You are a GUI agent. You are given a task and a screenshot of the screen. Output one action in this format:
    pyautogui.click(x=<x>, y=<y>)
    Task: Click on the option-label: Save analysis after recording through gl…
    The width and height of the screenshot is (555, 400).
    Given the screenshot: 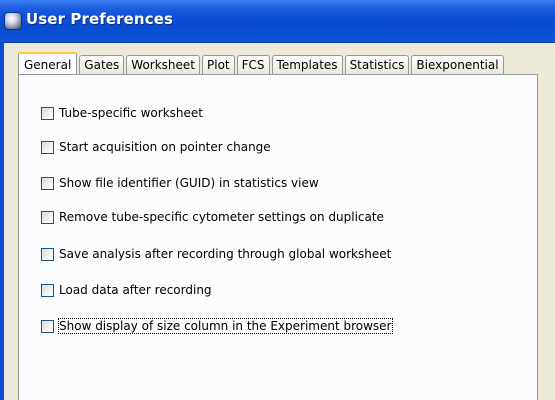 What is the action you would take?
    pyautogui.click(x=225, y=254)
    